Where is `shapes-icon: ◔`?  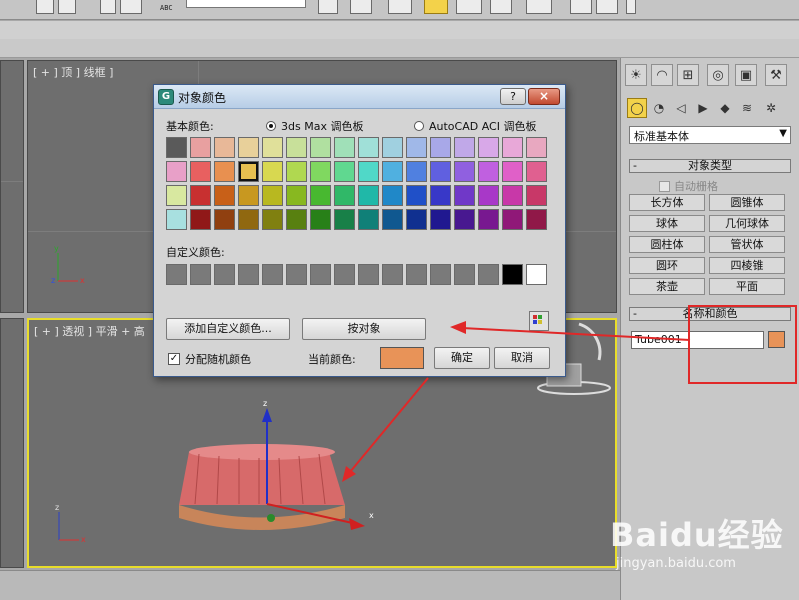
shapes-icon: ◔ is located at coordinates (659, 108).